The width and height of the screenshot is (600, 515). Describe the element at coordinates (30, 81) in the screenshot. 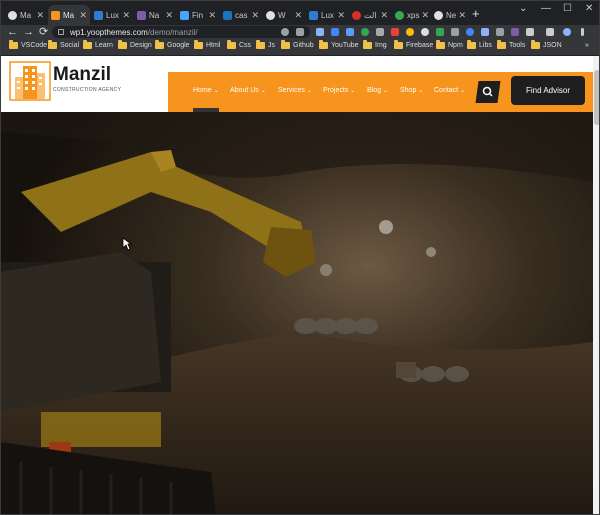

I see `building-logo-icon` at that location.